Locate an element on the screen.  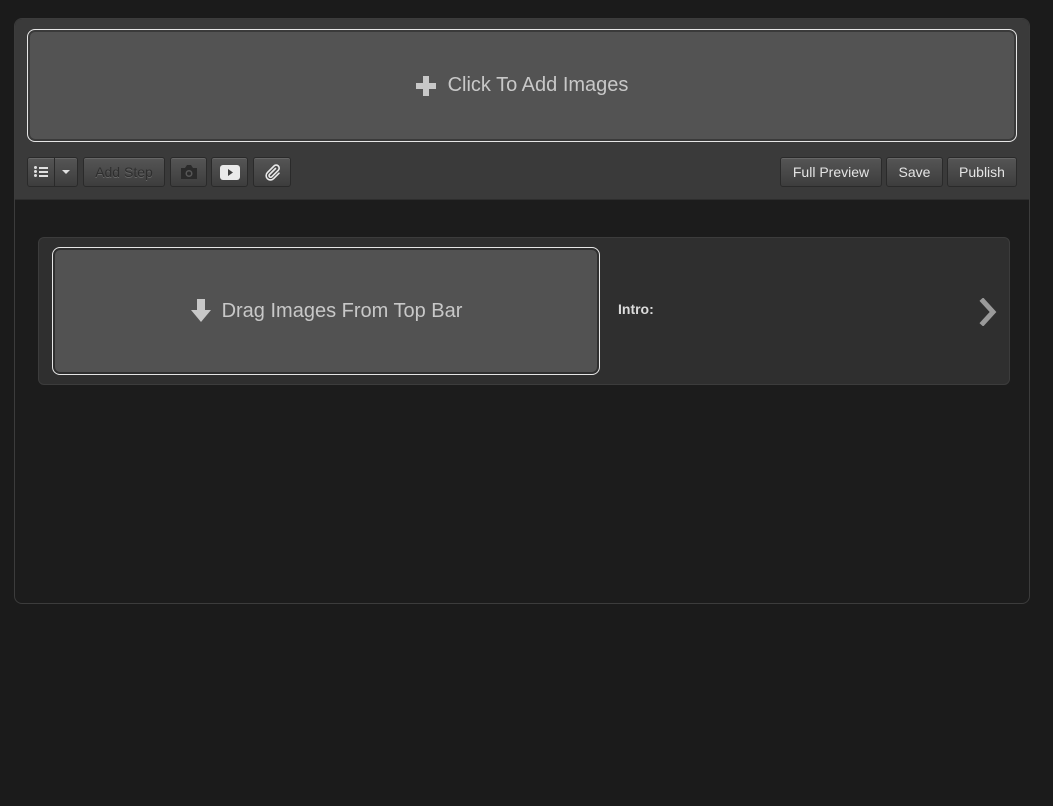
add-photo-button is located at coordinates (188, 172).